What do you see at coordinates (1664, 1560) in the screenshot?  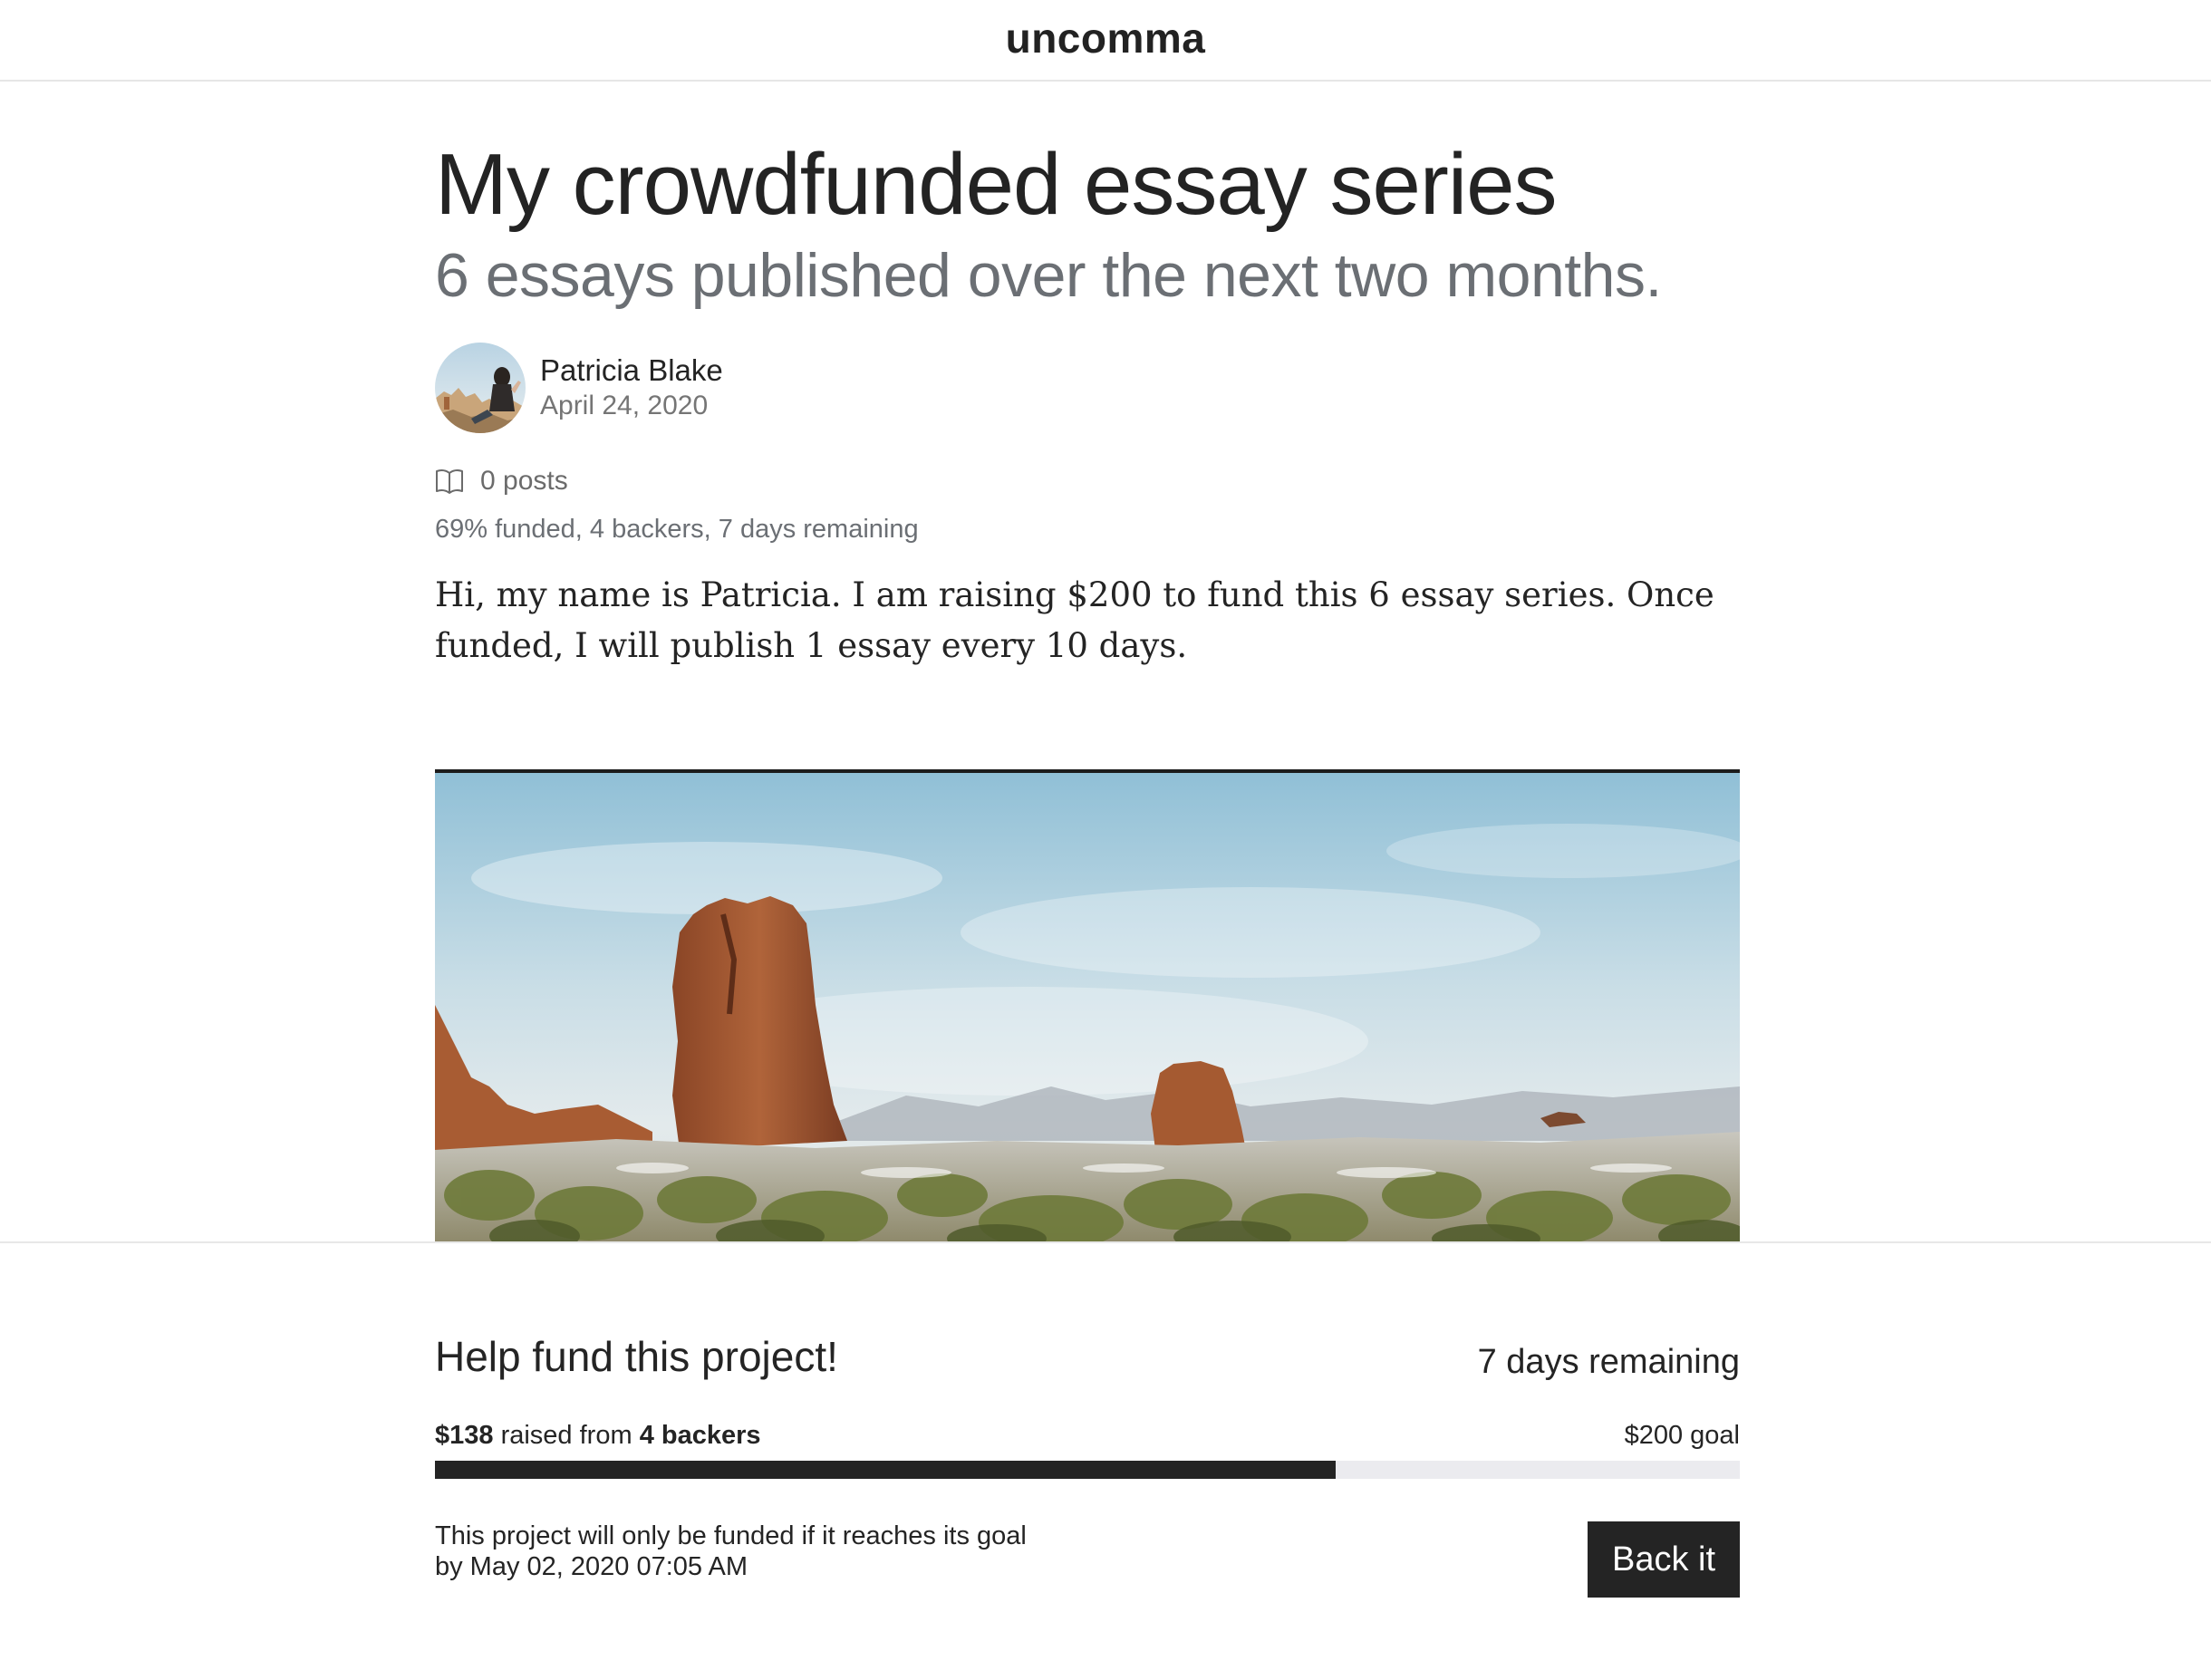 I see `back-it-button: Back it` at bounding box center [1664, 1560].